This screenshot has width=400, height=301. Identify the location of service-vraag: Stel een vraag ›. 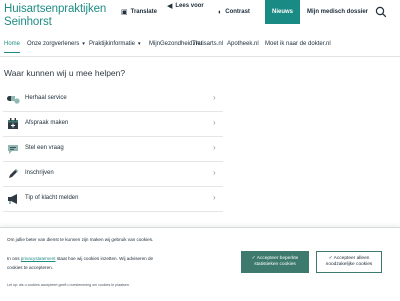
(113, 149).